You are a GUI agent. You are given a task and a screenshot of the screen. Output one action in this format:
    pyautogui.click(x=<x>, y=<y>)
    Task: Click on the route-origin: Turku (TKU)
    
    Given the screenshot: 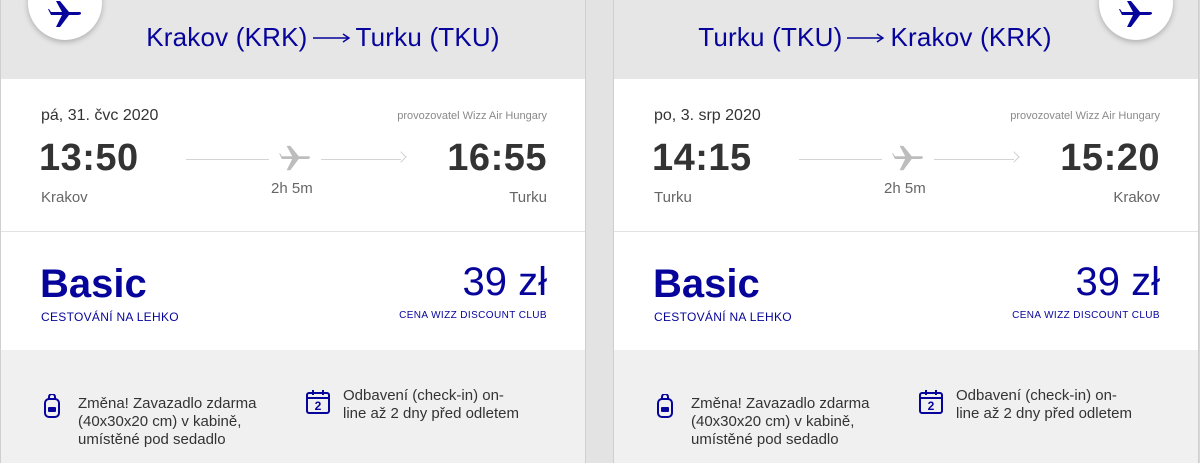 What is the action you would take?
    pyautogui.click(x=770, y=37)
    